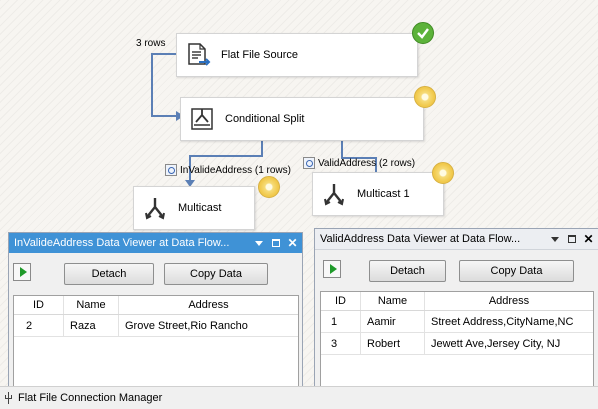 This screenshot has width=598, height=409. I want to click on path-label-source-rows: 3 rows, so click(150, 43).